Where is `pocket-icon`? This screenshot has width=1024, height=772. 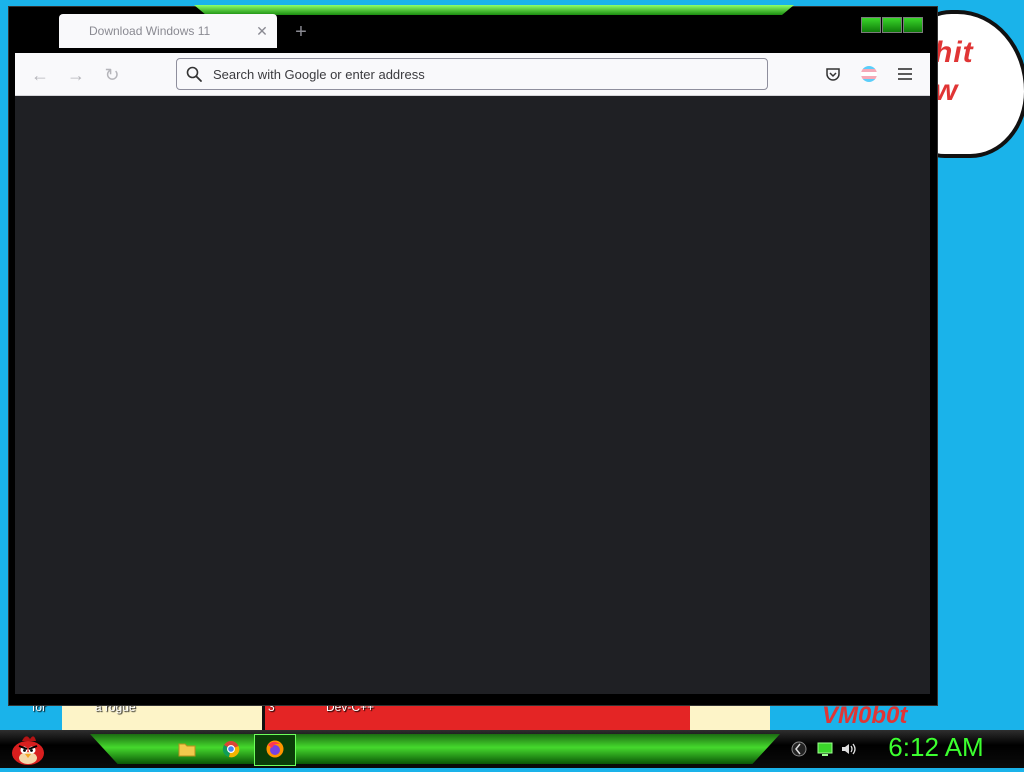
pocket-icon is located at coordinates (833, 74).